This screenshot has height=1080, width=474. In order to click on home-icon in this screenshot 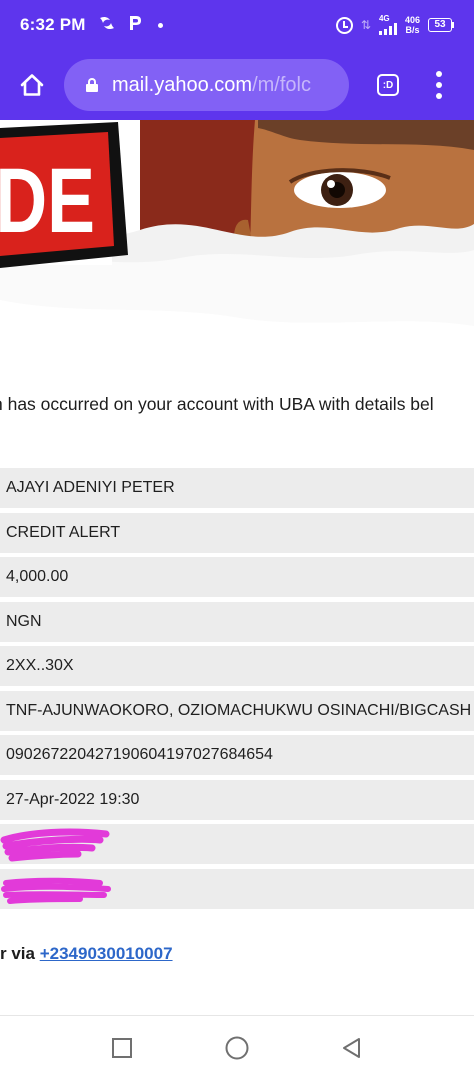, I will do `click(32, 85)`.